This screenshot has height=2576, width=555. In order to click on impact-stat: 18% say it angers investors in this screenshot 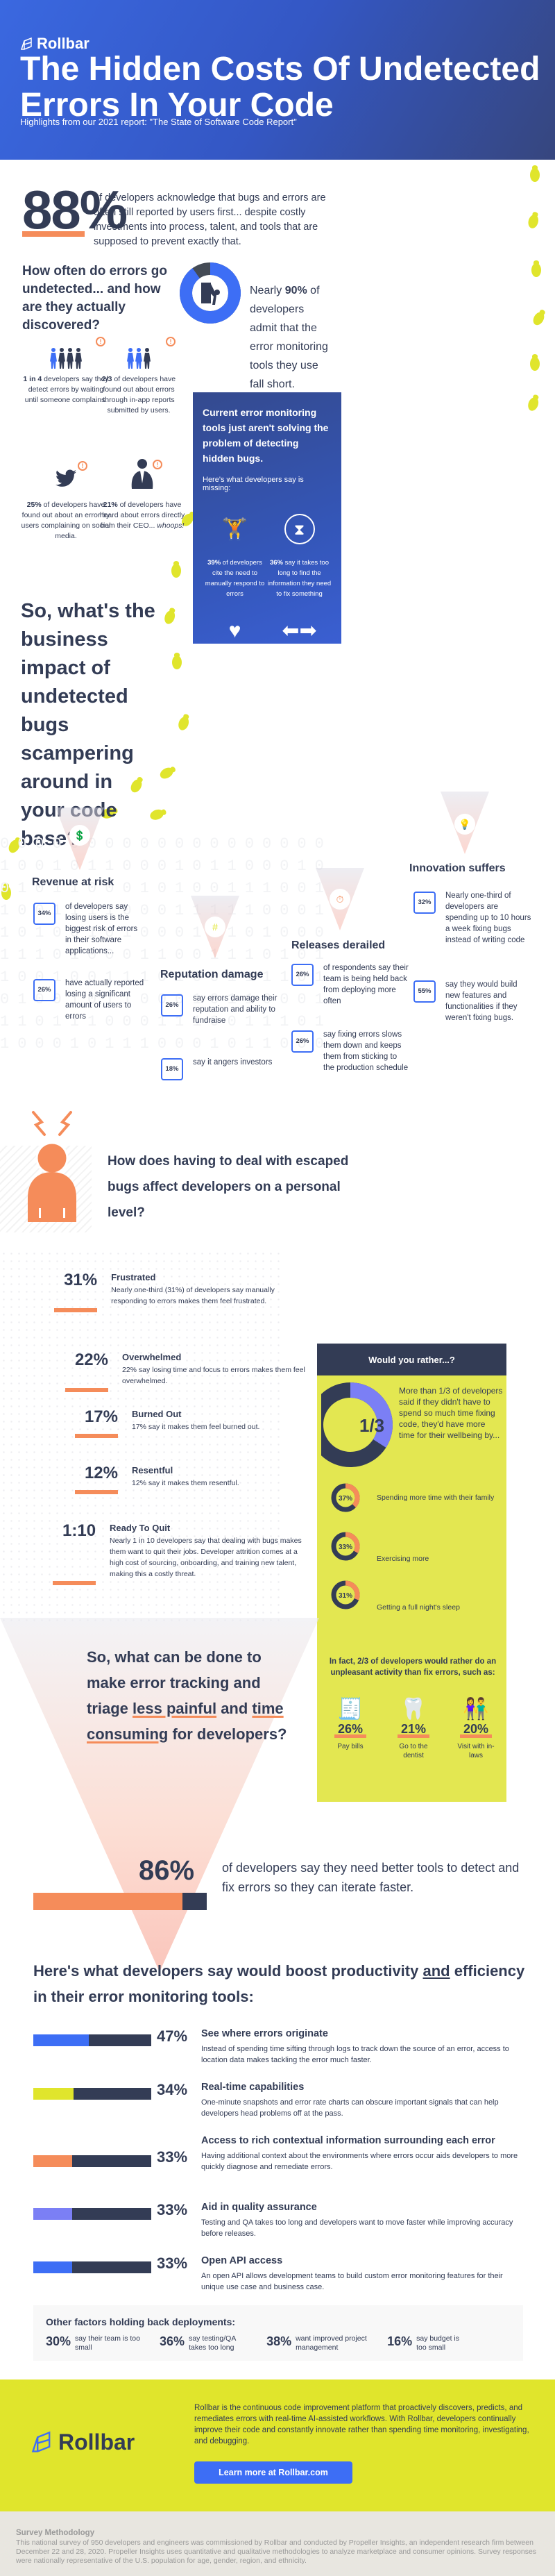, I will do `click(220, 1068)`.